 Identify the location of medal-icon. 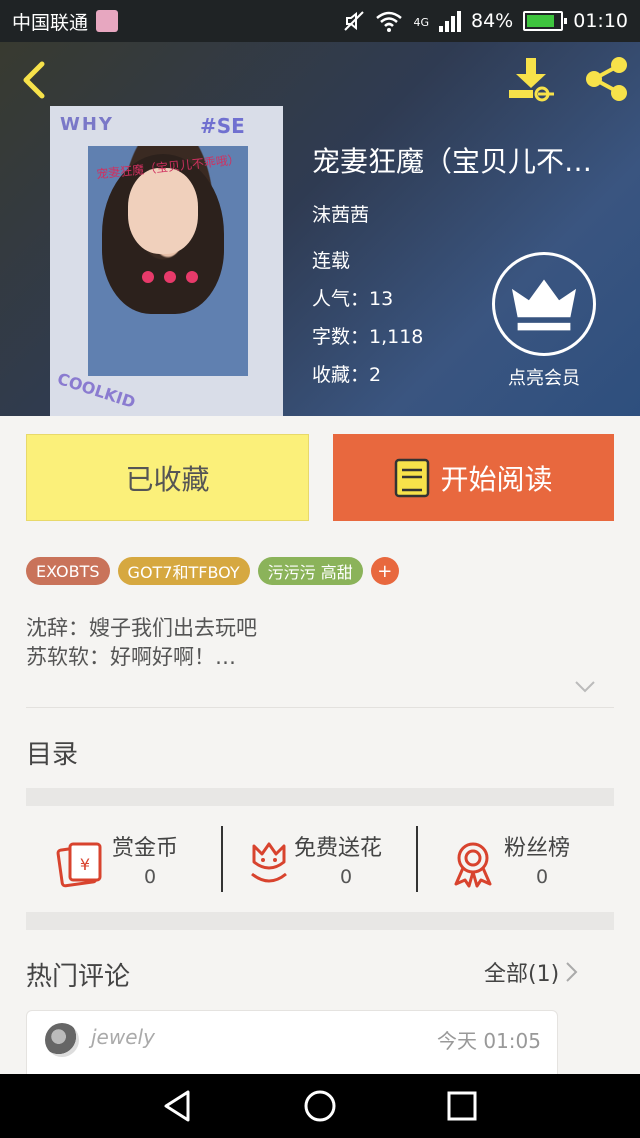
(473, 865).